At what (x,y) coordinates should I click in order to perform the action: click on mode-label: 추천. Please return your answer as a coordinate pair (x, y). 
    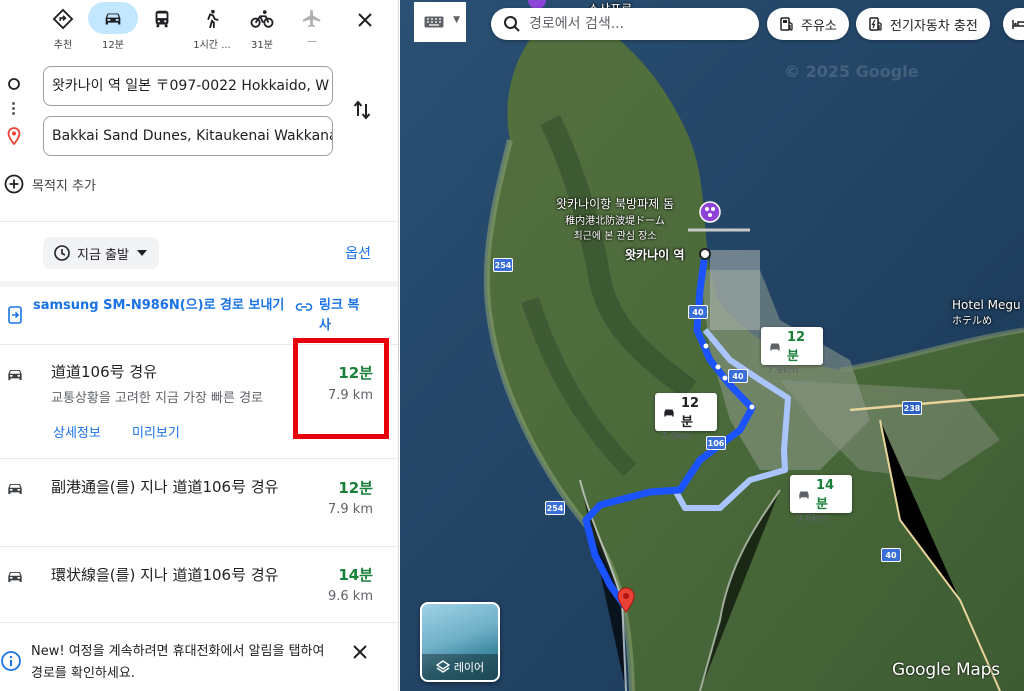
    Looking at the image, I should click on (63, 45).